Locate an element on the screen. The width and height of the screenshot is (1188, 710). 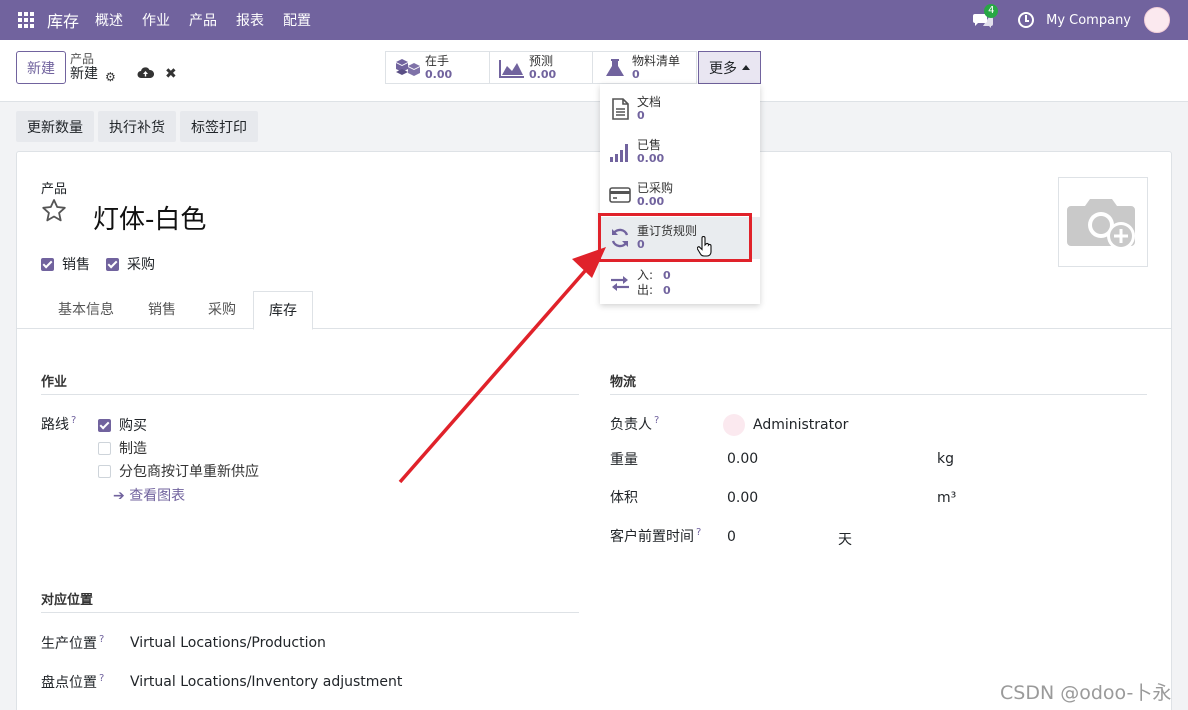
dropdown-item-in-out: 入: 0 出: 0 is located at coordinates (680, 283).